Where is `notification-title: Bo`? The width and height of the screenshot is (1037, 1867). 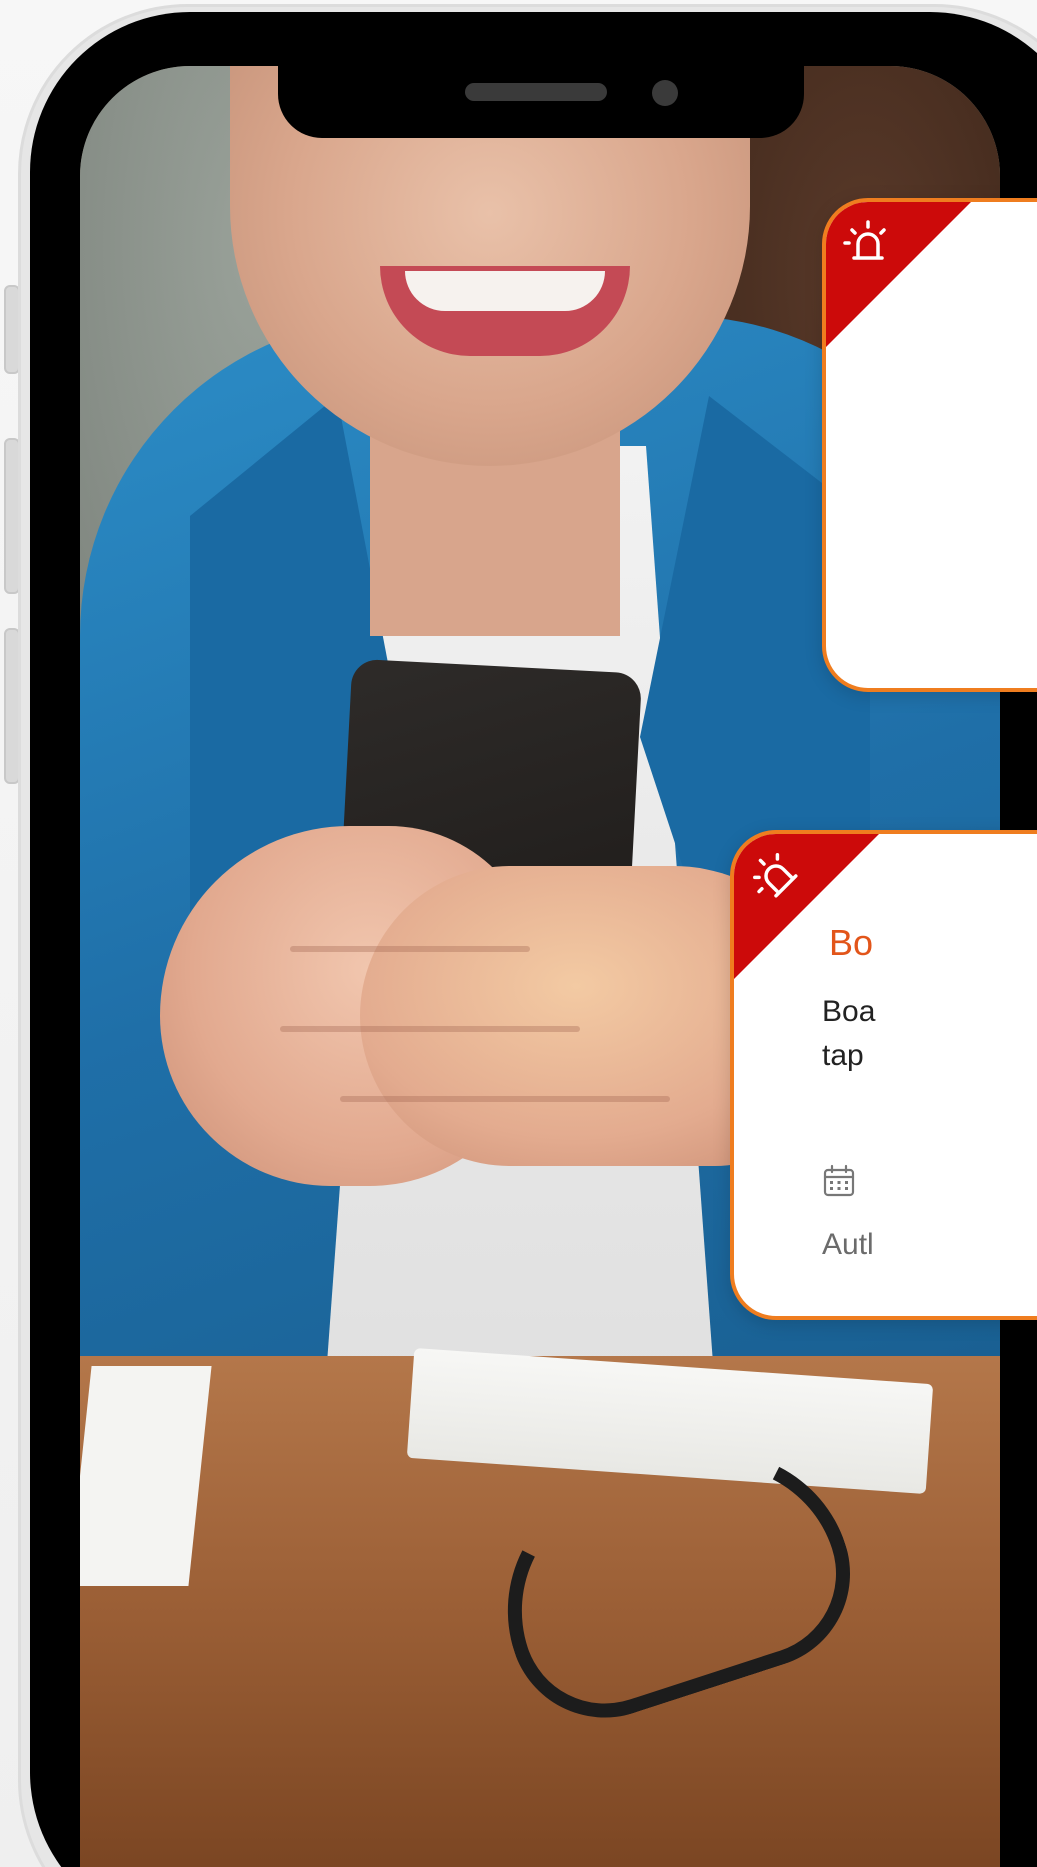
notification-title: Bo is located at coordinates (851, 942).